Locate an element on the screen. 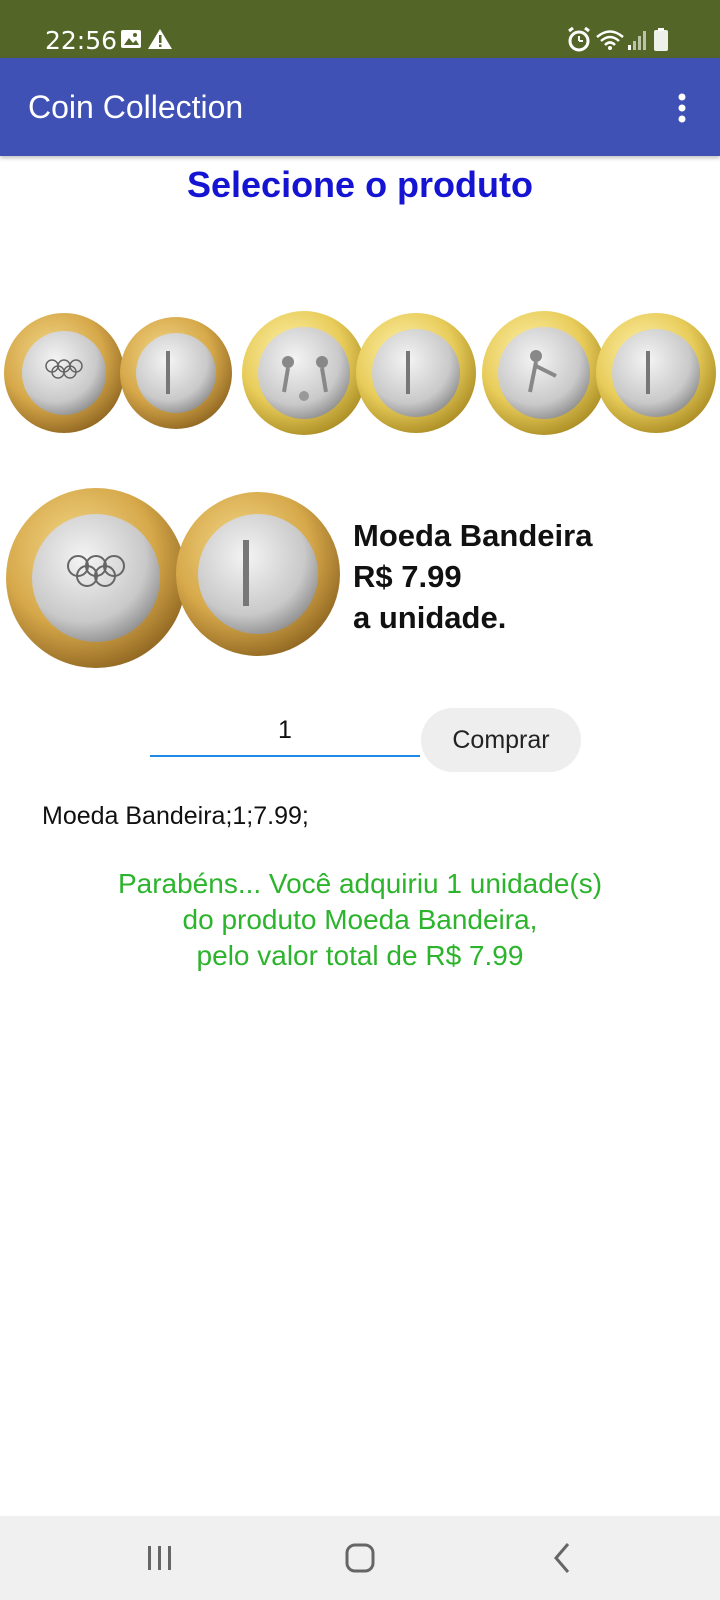 This screenshot has height=1600, width=720. back-button is located at coordinates (562, 1558).